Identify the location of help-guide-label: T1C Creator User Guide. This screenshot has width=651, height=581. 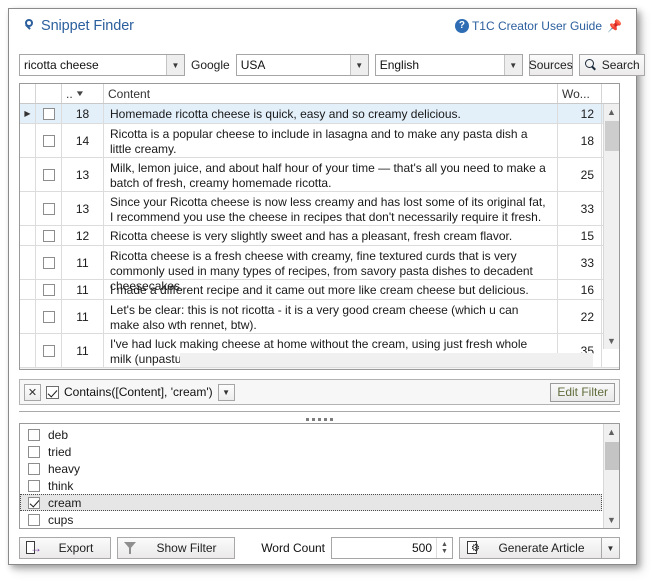
(536, 26).